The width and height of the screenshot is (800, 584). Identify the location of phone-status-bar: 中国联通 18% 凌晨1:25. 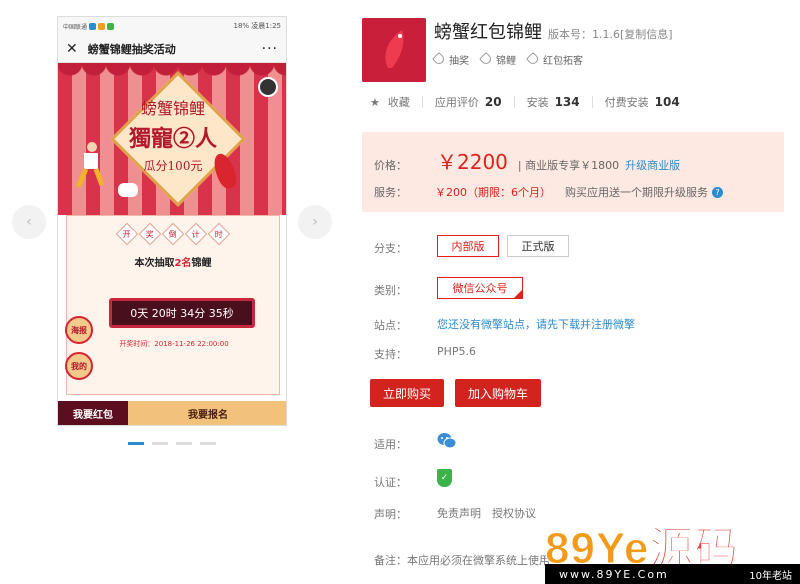
(172, 26).